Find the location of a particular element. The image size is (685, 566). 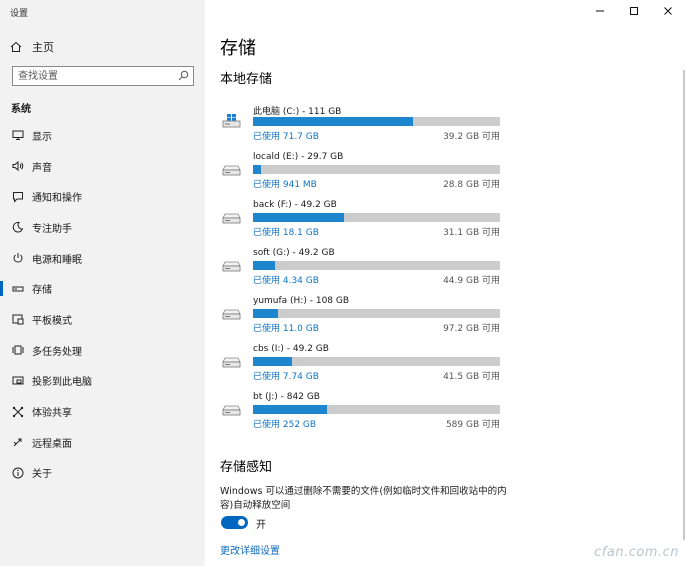

sidebar-item-display: 显示 is located at coordinates (102, 135).